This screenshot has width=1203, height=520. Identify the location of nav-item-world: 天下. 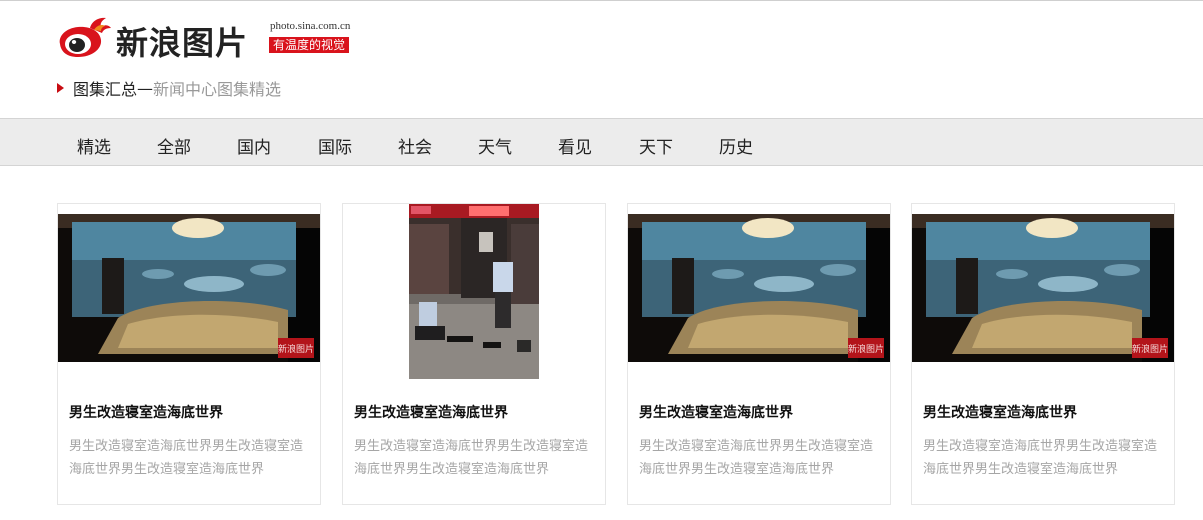
(656, 145).